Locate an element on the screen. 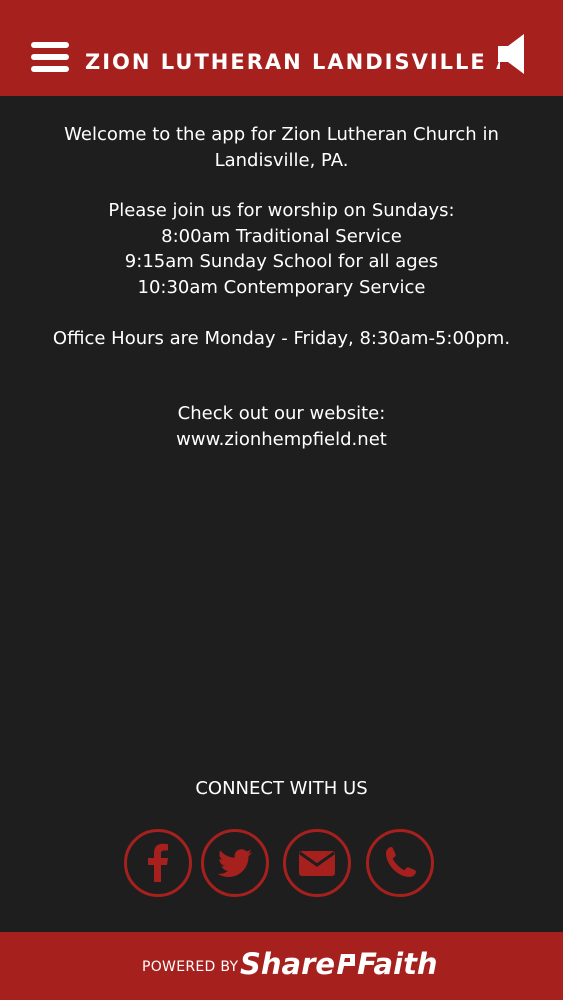  brand-share: Share is located at coordinates (288, 964).